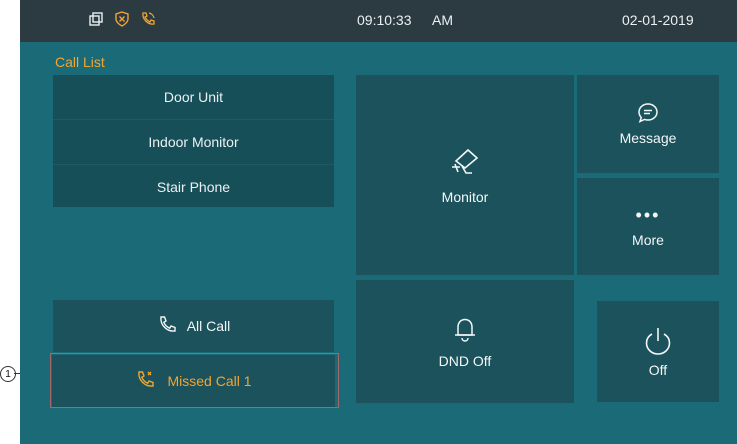  I want to click on more-button: ••• More, so click(648, 226).